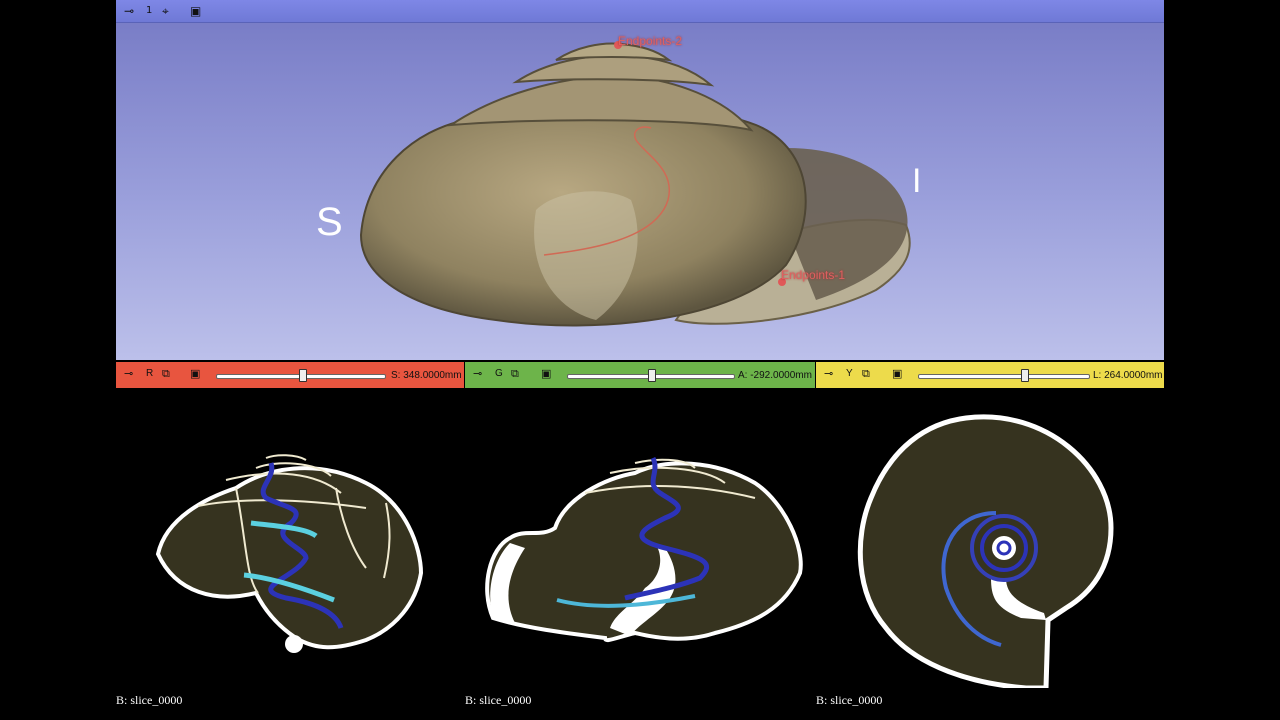 The height and width of the screenshot is (720, 1280). I want to click on orientation-label-s: S, so click(329, 222).